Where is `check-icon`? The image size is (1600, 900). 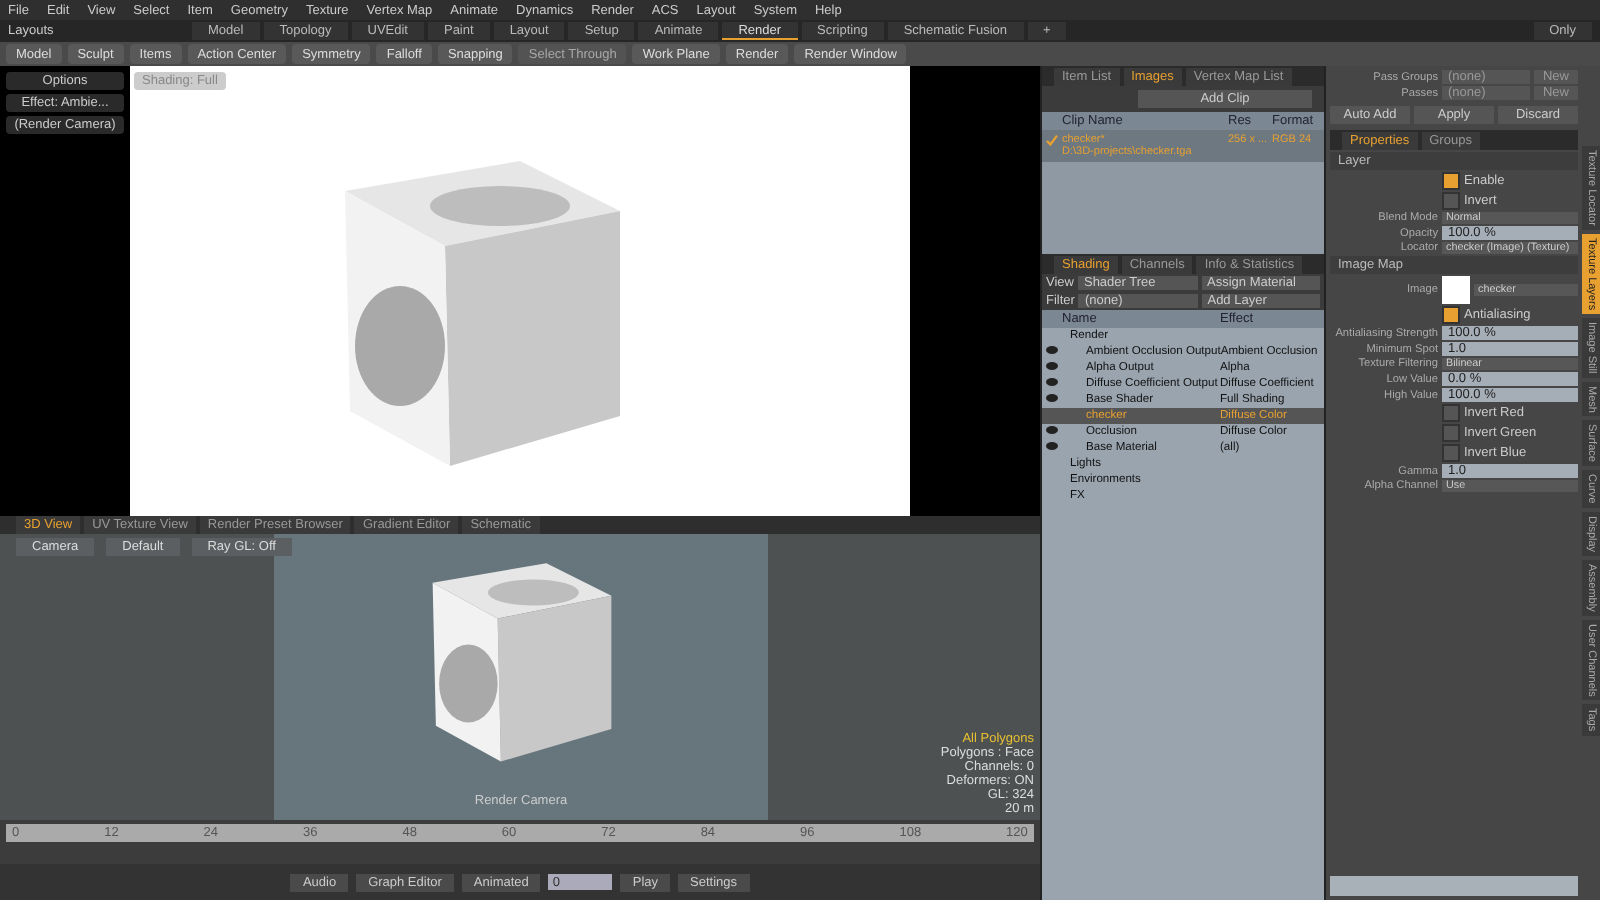 check-icon is located at coordinates (1052, 140).